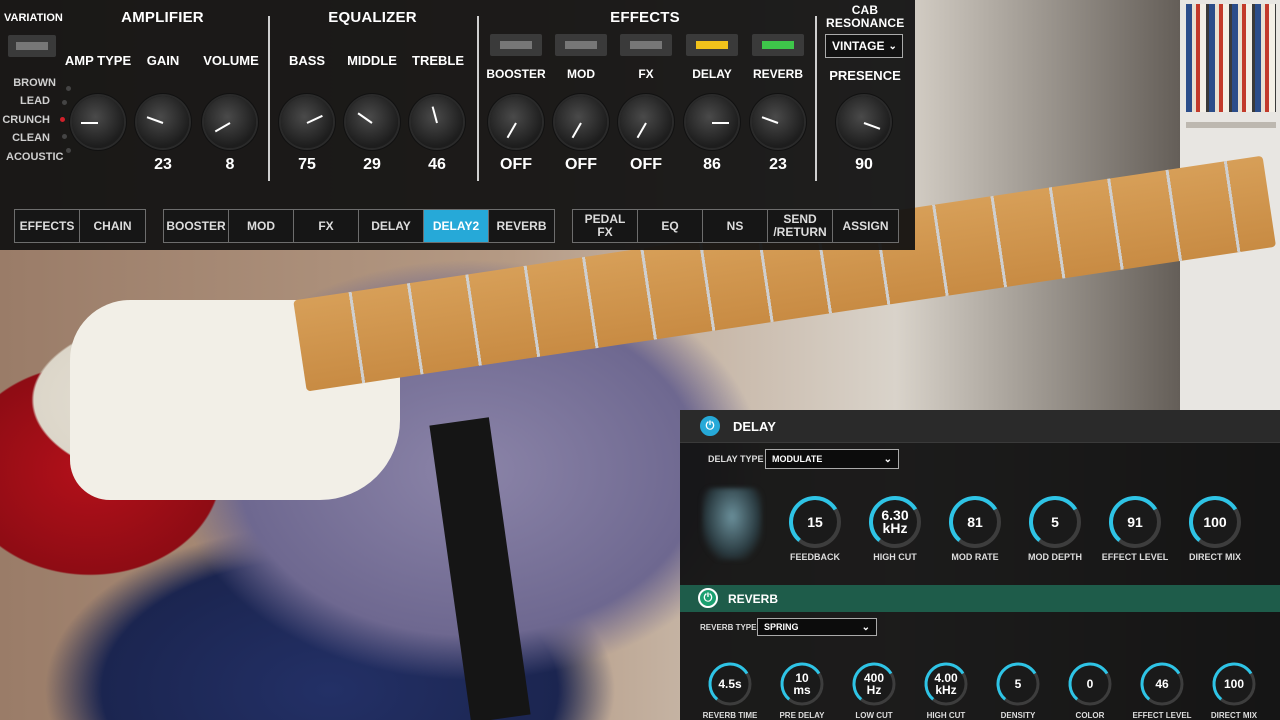  What do you see at coordinates (712, 45) in the screenshot?
I see `delay-toggle` at bounding box center [712, 45].